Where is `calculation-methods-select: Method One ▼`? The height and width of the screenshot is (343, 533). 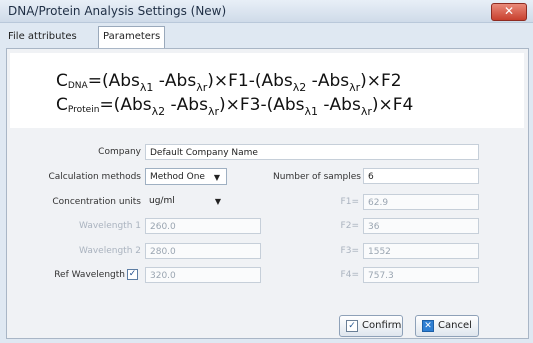
calculation-methods-select: Method One ▼ is located at coordinates (186, 176).